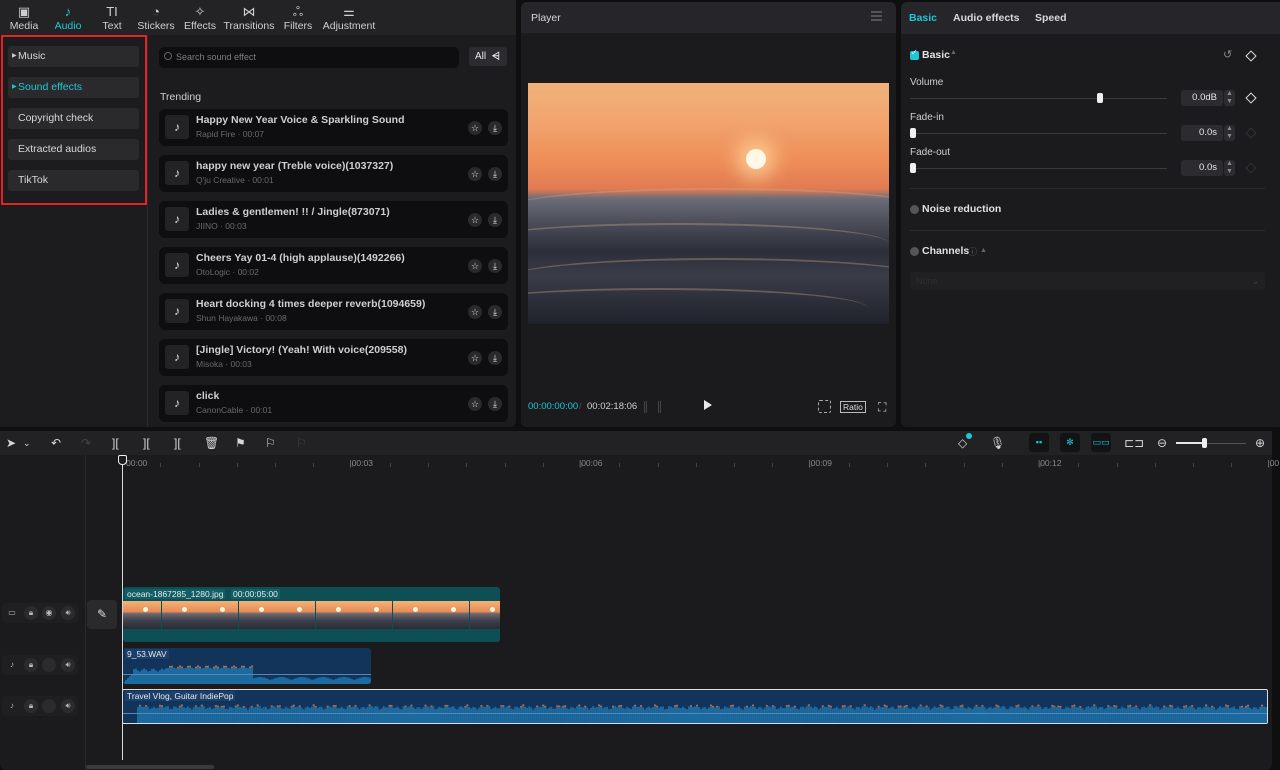  I want to click on undo-icon: ↶, so click(56, 443).